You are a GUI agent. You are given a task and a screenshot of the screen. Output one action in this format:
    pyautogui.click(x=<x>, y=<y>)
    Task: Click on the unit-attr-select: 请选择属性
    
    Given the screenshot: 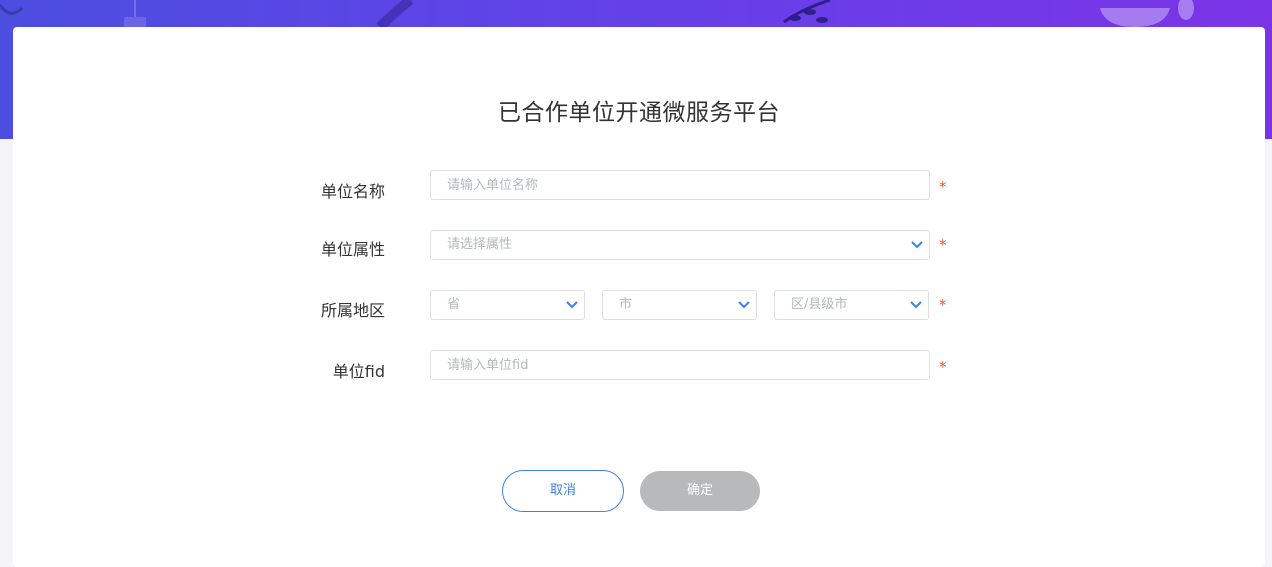 What is the action you would take?
    pyautogui.click(x=680, y=245)
    